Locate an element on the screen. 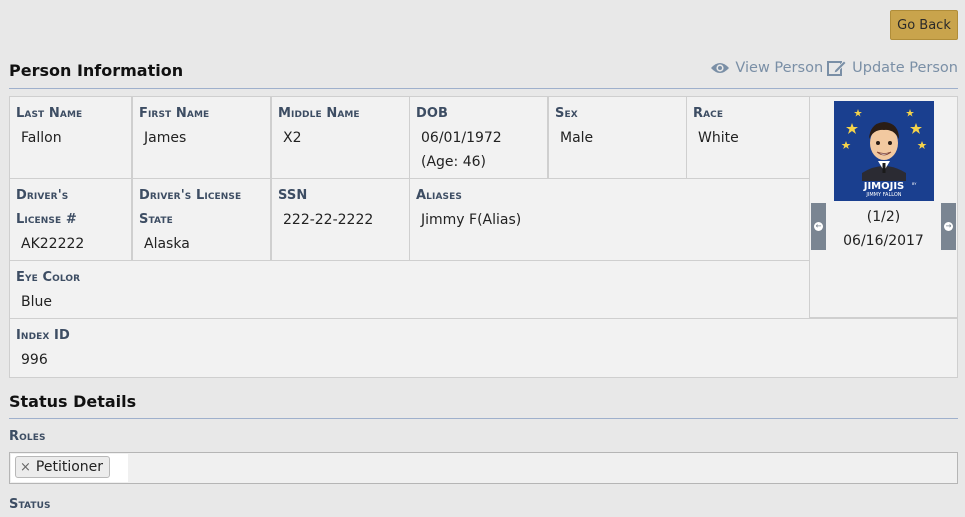 Image resolution: width=965 pixels, height=517 pixels. field-label: Sex is located at coordinates (566, 113).